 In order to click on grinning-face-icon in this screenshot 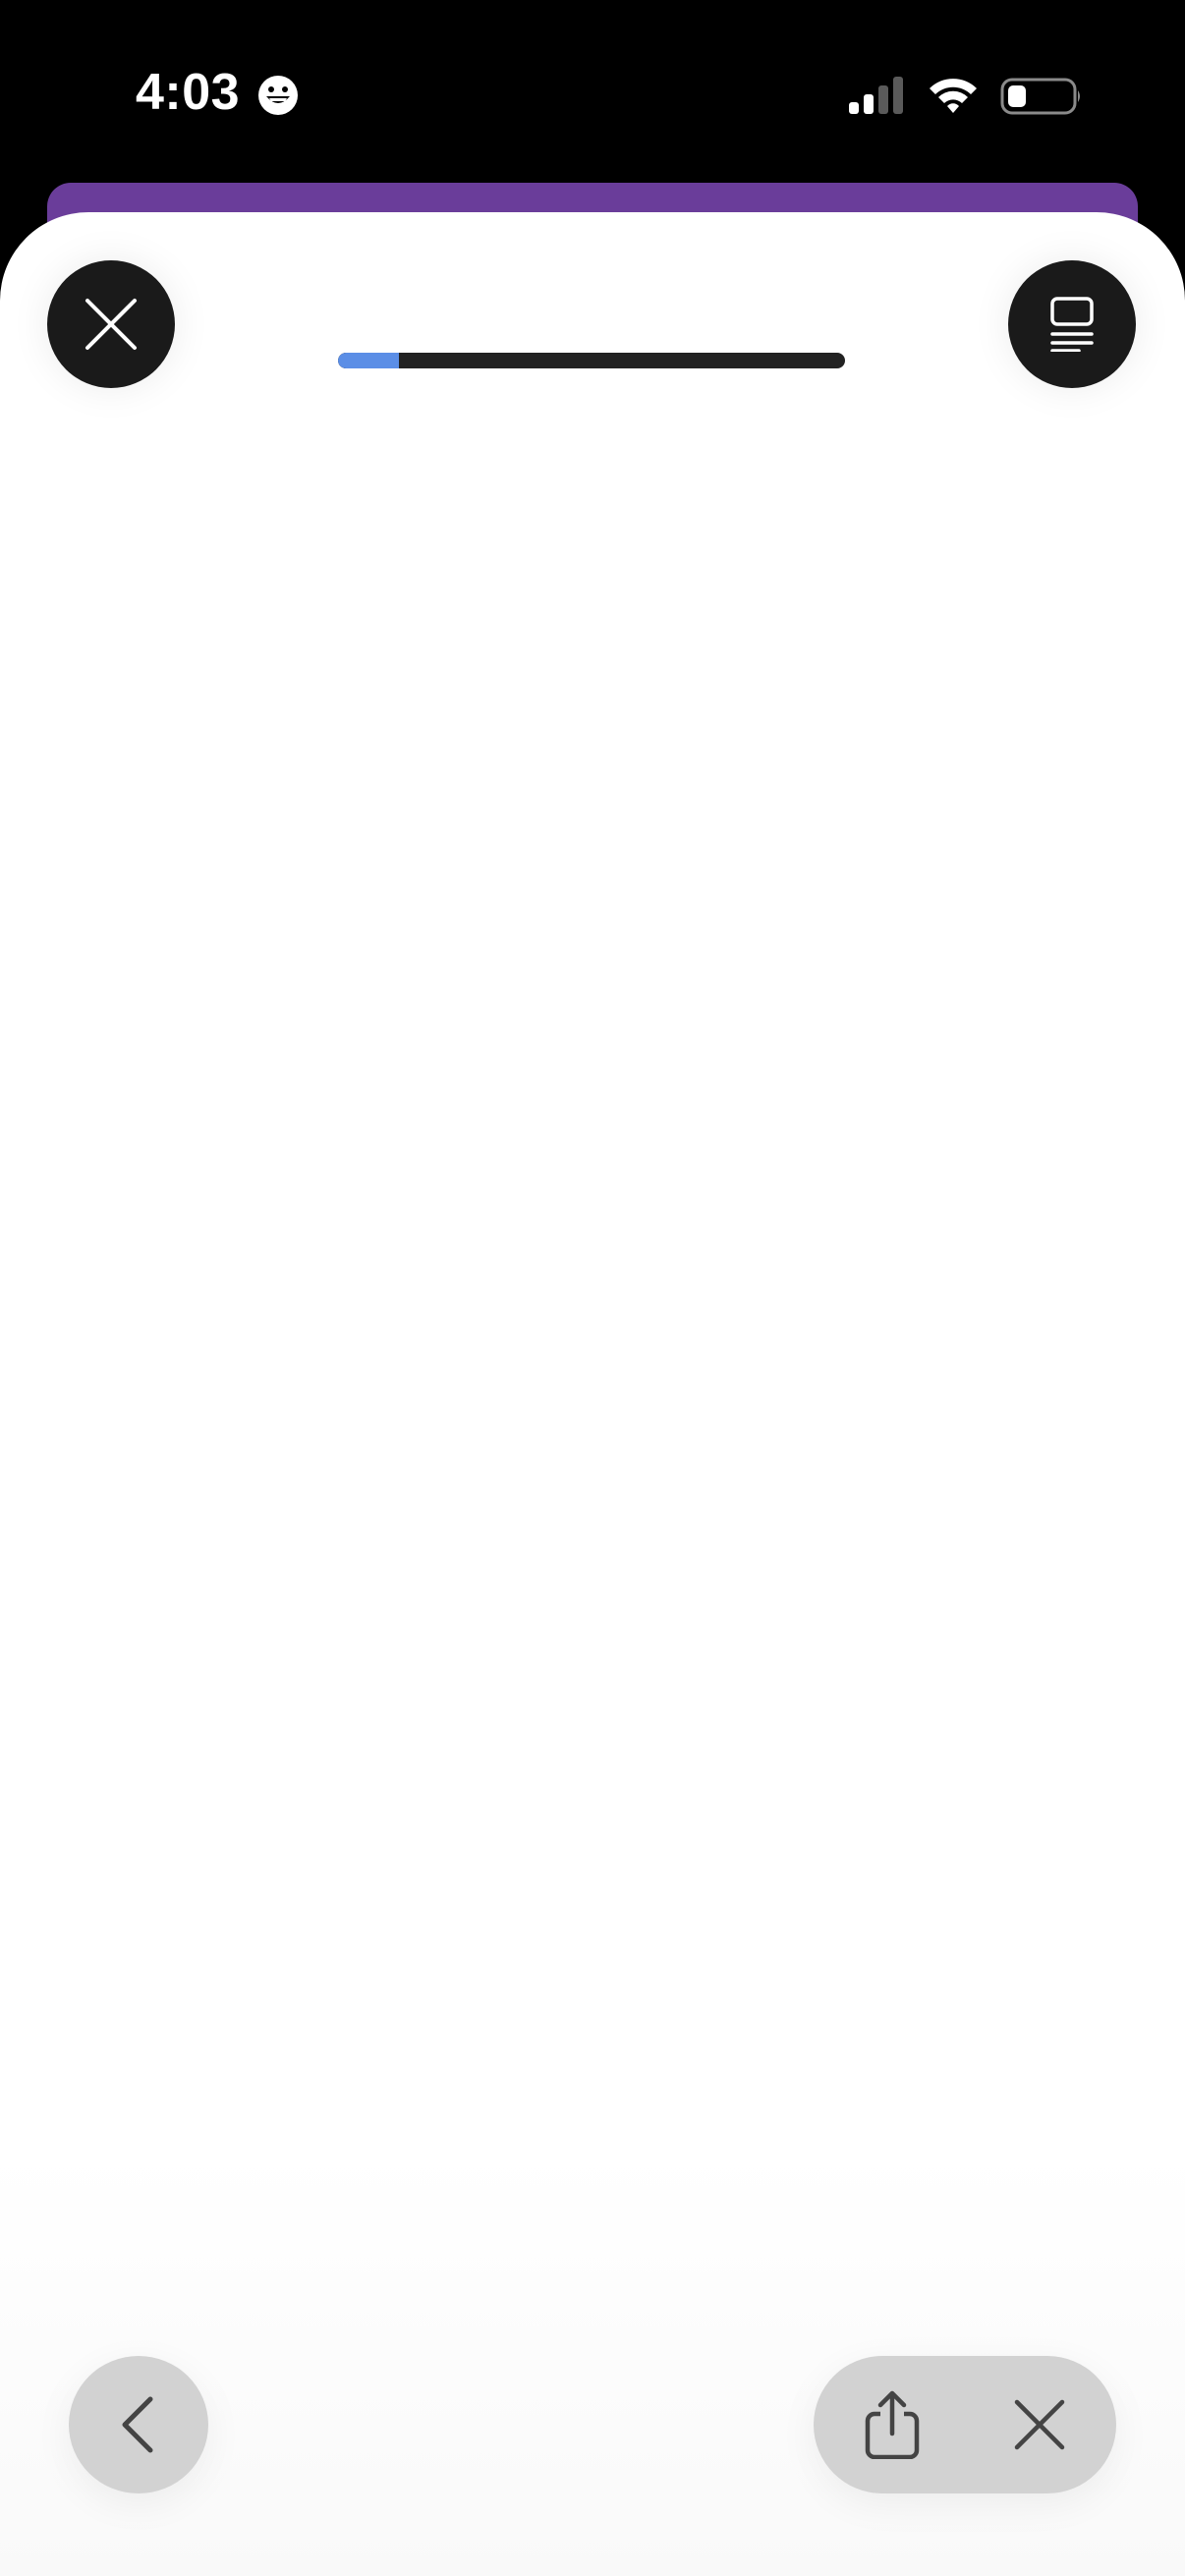, I will do `click(278, 95)`.